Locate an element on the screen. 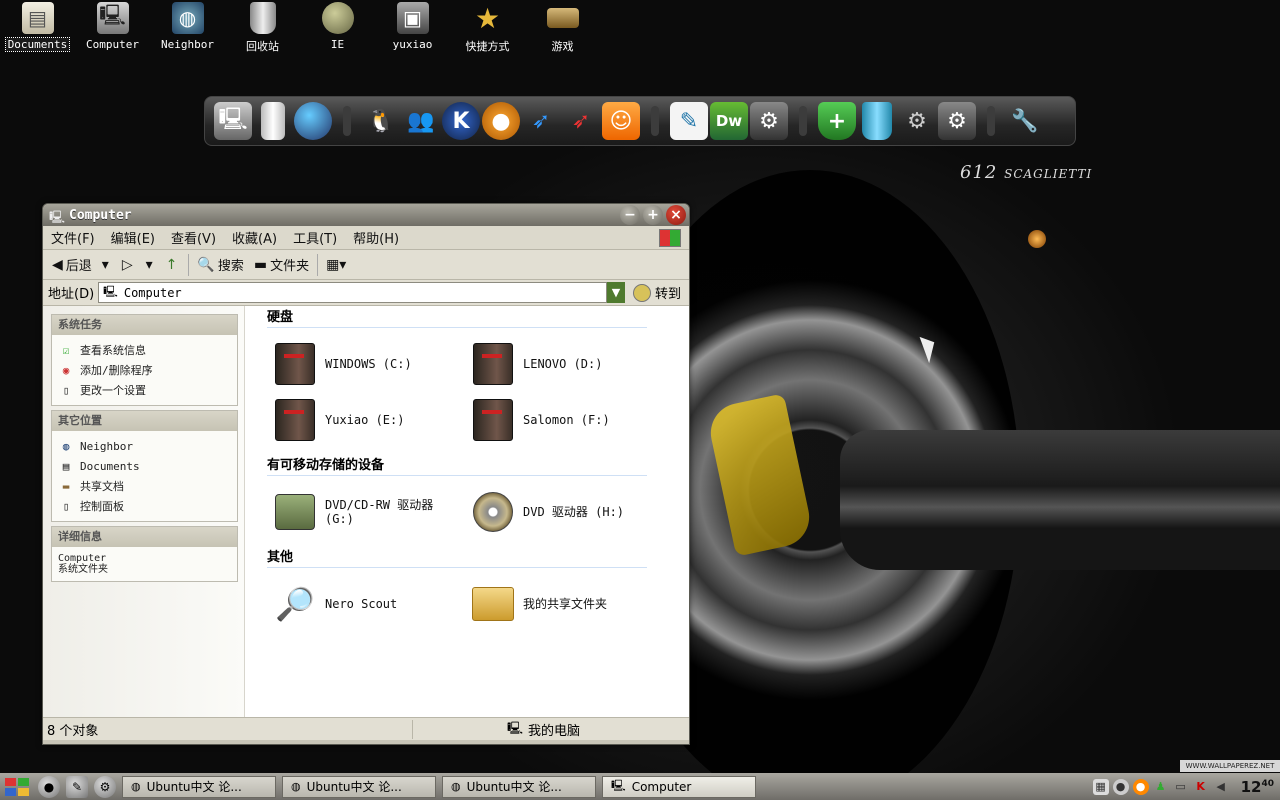 The width and height of the screenshot is (1280, 800). drive-e: Yuxiao (E:) is located at coordinates (372, 420).